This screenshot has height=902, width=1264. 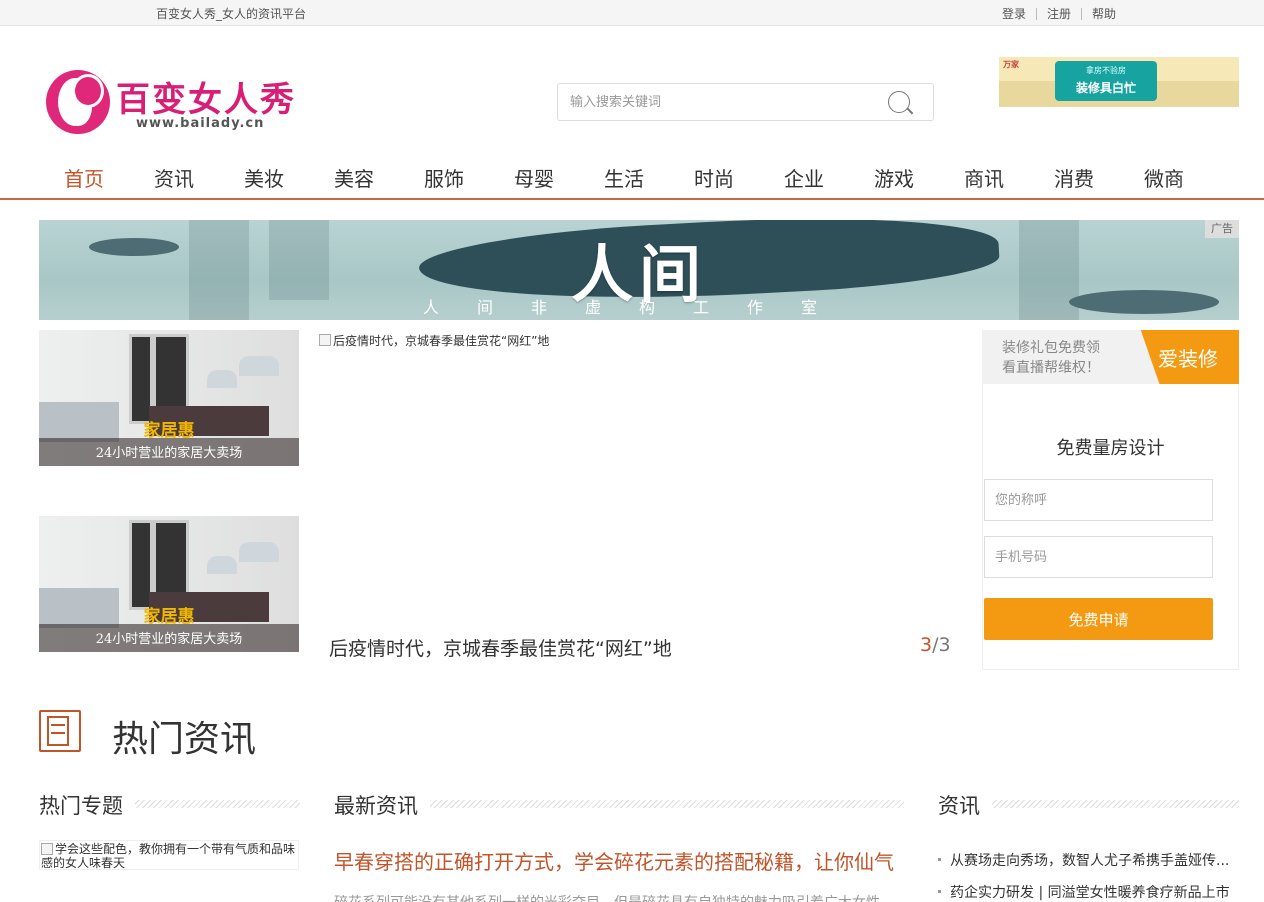 I want to click on nav-item-games: 游戏, so click(x=894, y=177).